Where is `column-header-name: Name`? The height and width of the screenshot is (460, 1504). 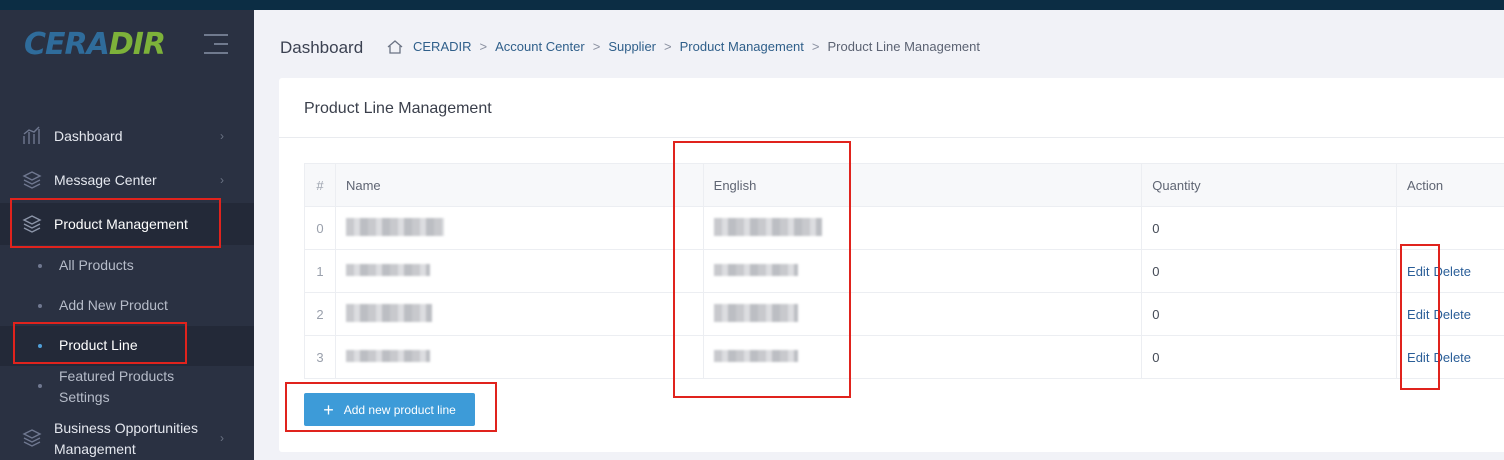
column-header-name: Name is located at coordinates (519, 185).